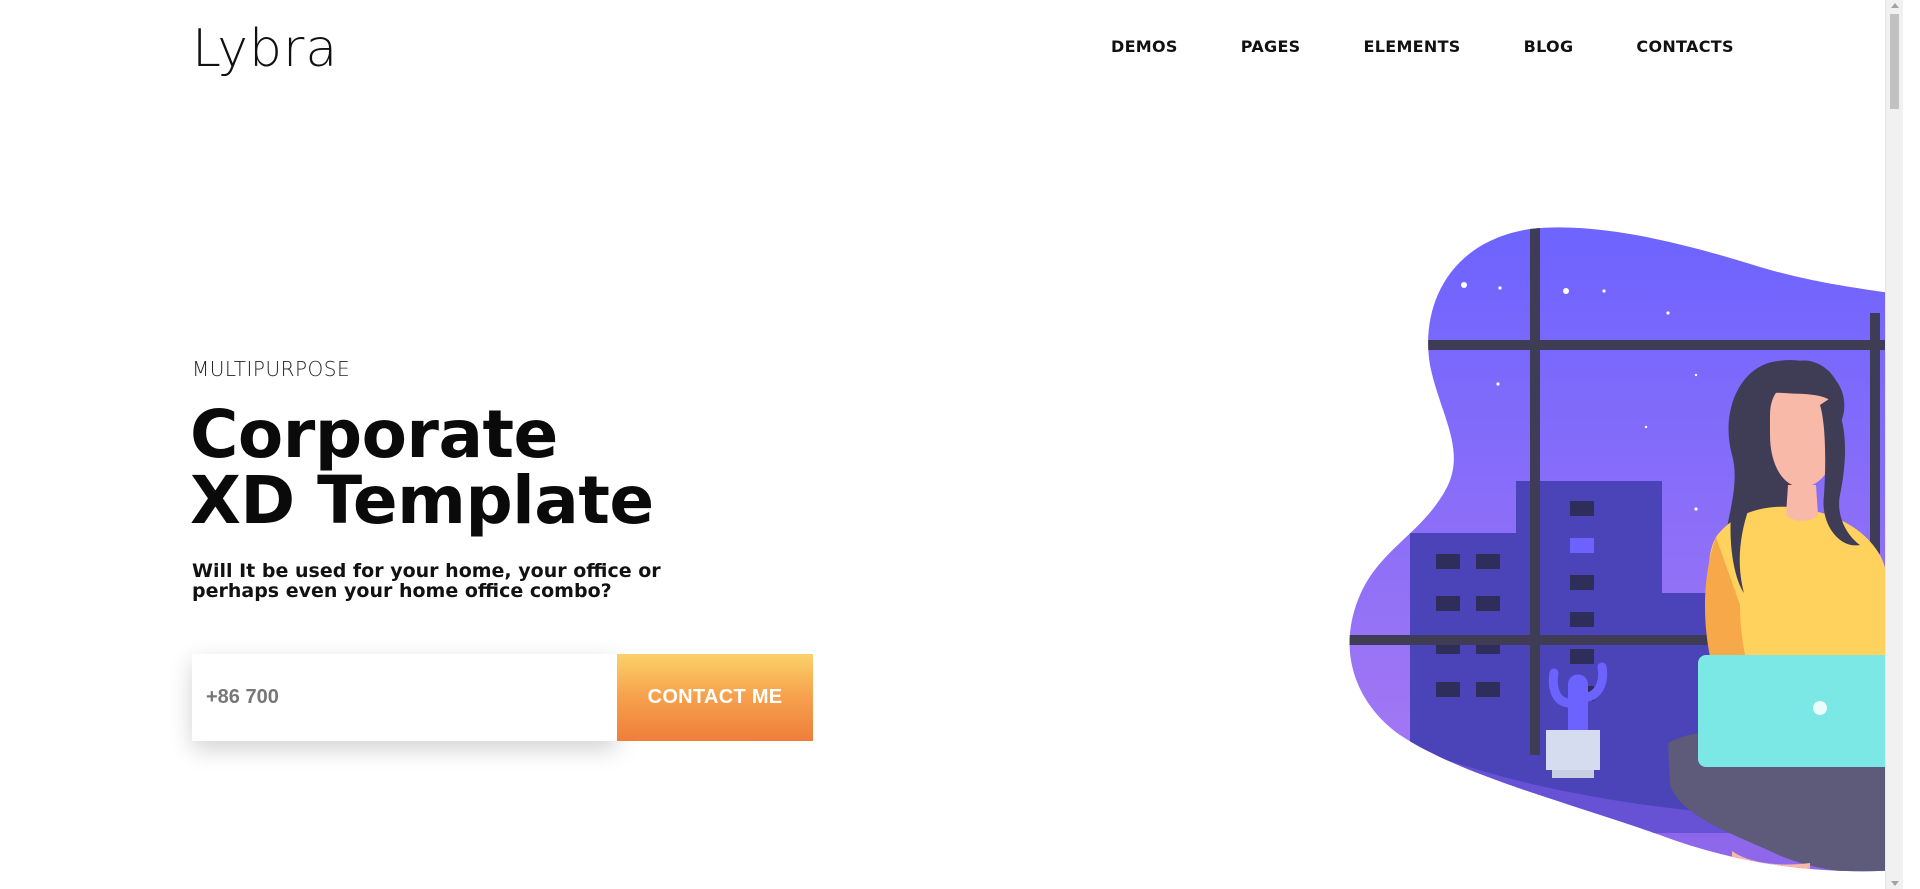 This screenshot has height=889, width=1920. What do you see at coordinates (1412, 47) in the screenshot?
I see `nav-item-elements: ELEMENTS` at bounding box center [1412, 47].